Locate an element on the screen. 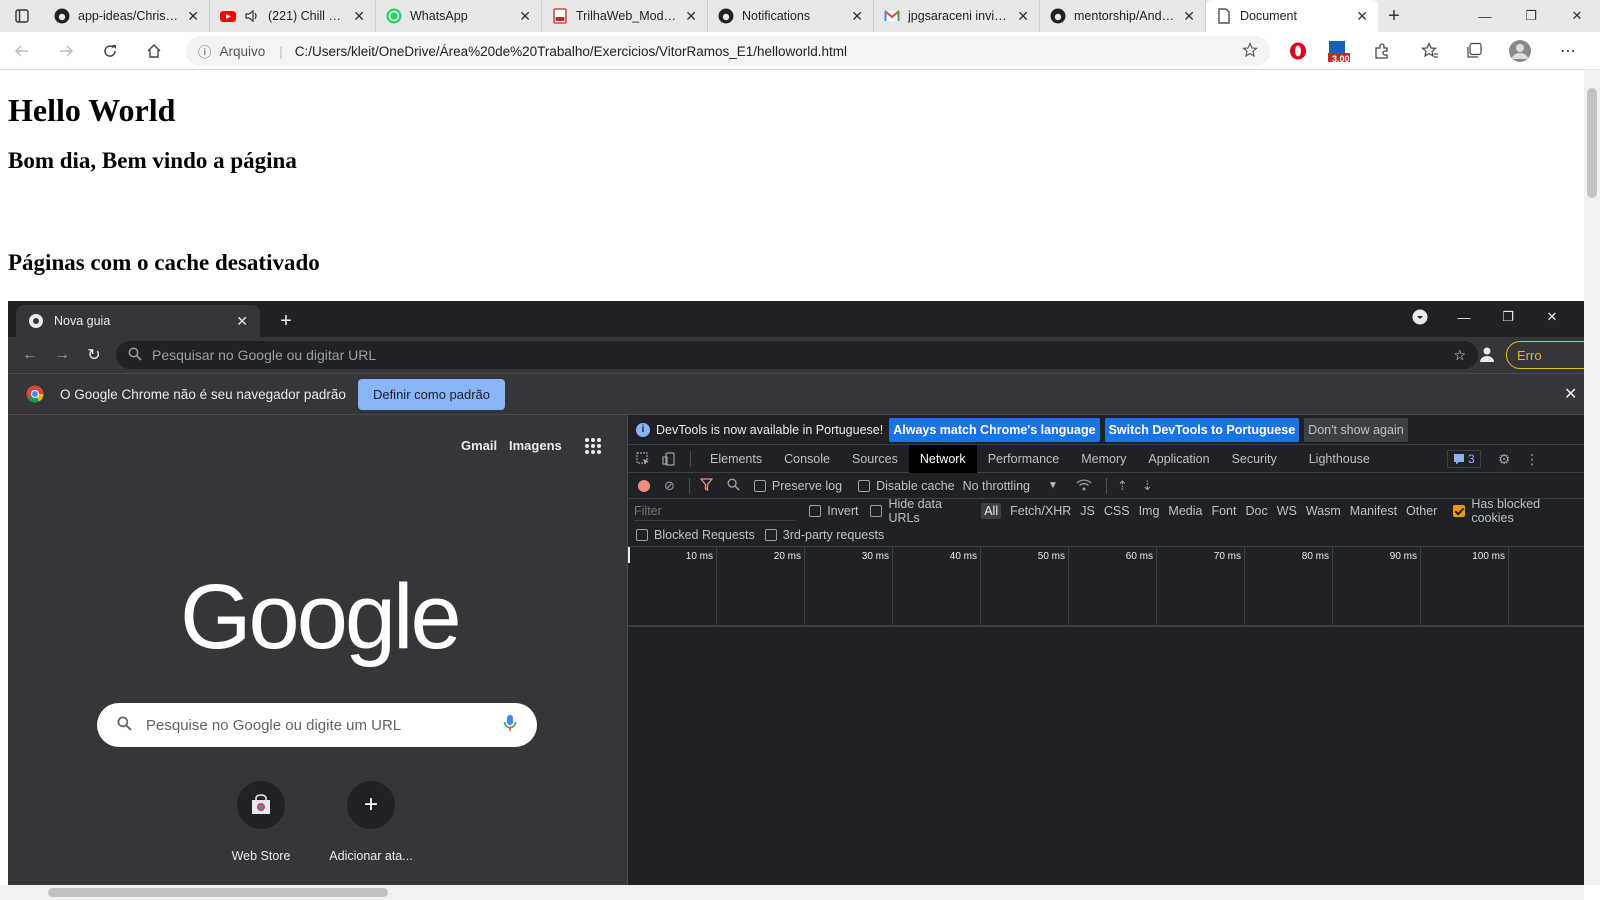 The width and height of the screenshot is (1600, 900). maximize-button: ❐ is located at coordinates (1531, 16).